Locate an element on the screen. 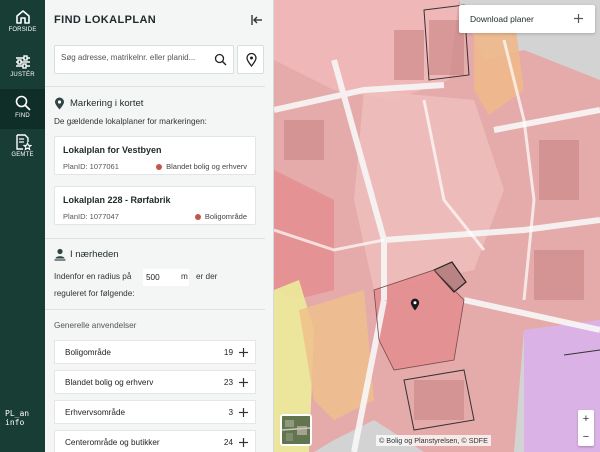 This screenshot has height=452, width=600. plan-type: Blandet bolig og erhverv is located at coordinates (201, 166).